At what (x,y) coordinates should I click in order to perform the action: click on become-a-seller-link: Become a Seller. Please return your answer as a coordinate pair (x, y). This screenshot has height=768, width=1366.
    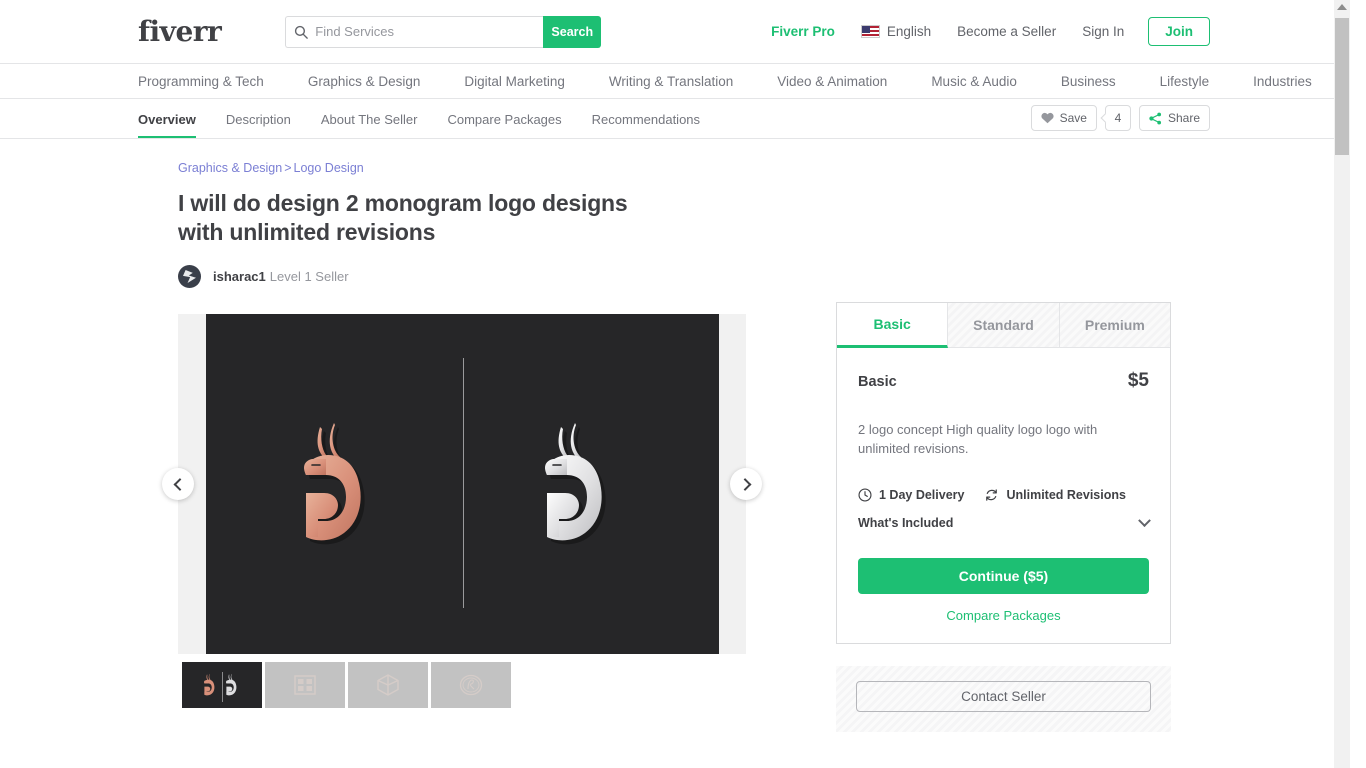
    Looking at the image, I should click on (1006, 31).